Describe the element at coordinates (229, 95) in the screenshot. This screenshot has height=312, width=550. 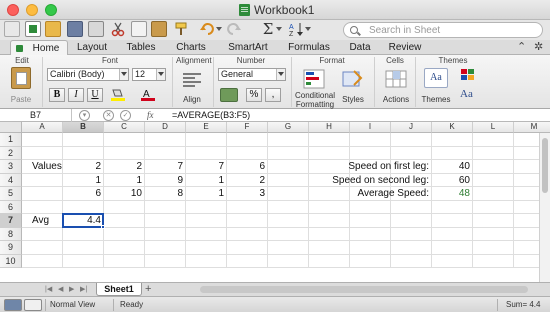
I see `currency-format-icon` at that location.